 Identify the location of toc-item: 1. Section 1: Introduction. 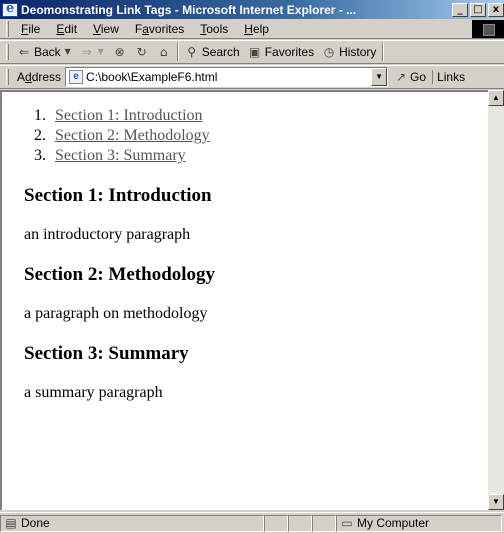
(259, 116).